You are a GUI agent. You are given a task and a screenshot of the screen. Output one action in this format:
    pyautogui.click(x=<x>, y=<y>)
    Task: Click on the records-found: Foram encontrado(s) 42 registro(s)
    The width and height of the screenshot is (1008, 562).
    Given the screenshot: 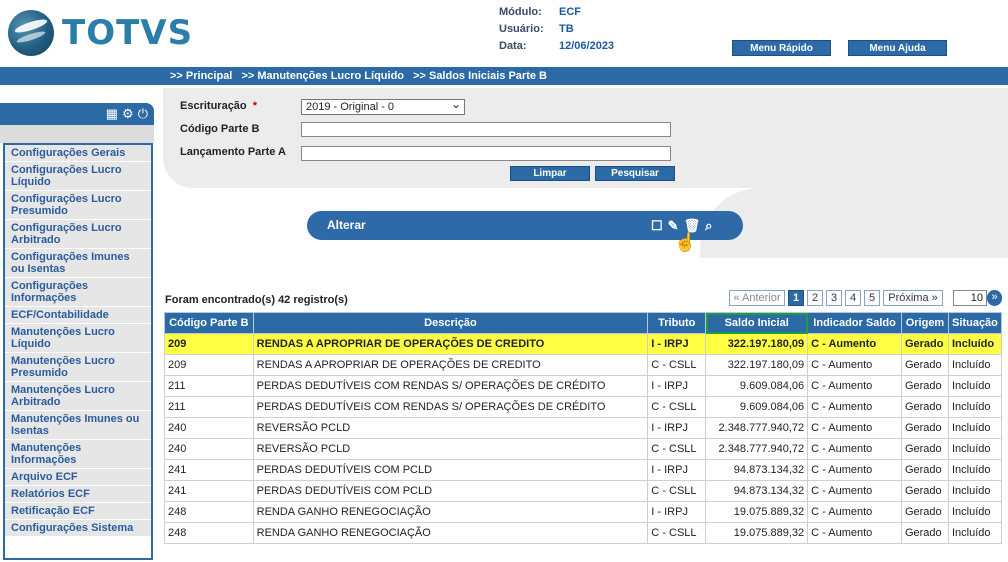 What is the action you would take?
    pyautogui.click(x=256, y=300)
    